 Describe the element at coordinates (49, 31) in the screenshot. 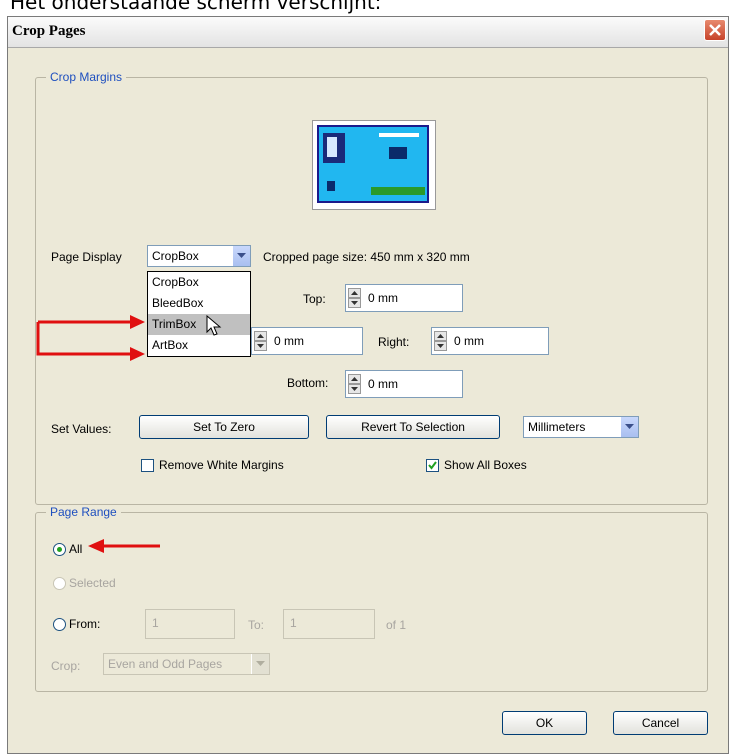

I see `dialog-title: Crop Pages` at that location.